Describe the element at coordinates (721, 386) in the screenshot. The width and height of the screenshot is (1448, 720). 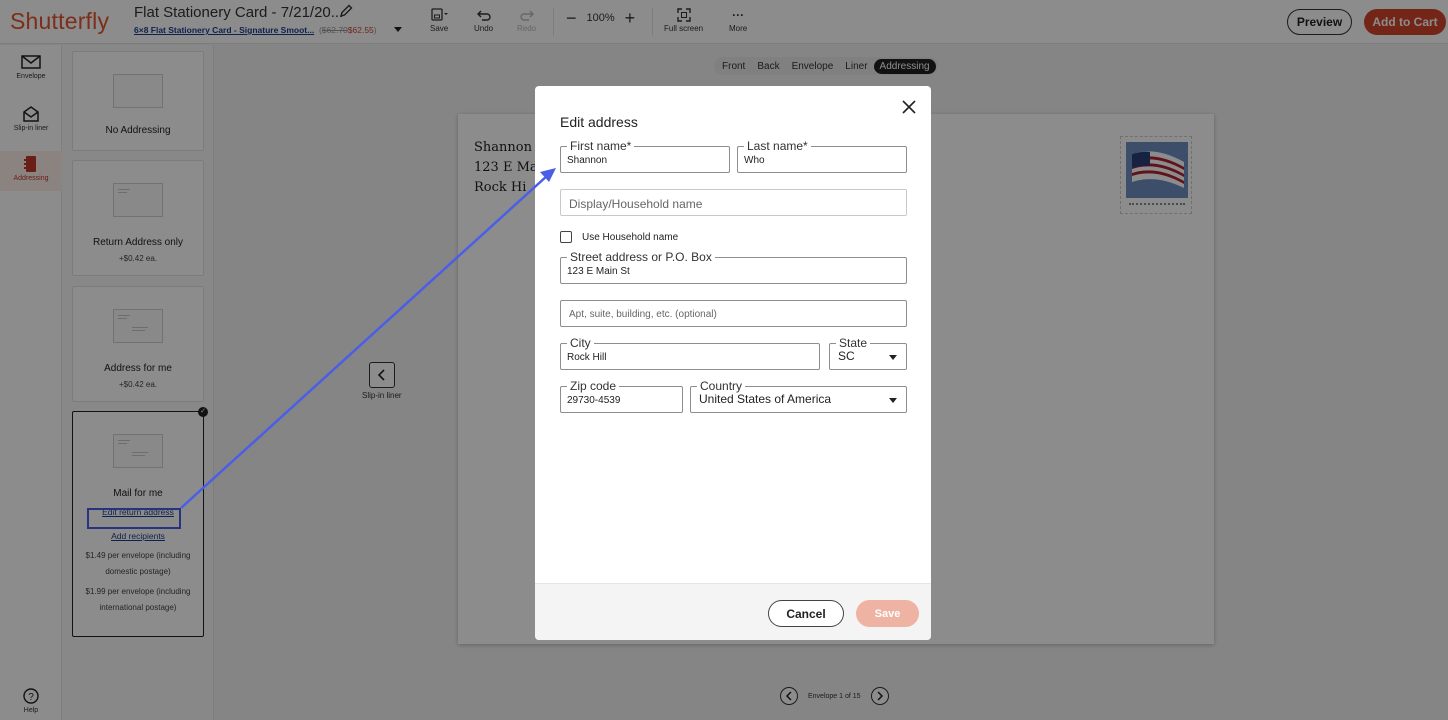
I see `field-label: Country` at that location.